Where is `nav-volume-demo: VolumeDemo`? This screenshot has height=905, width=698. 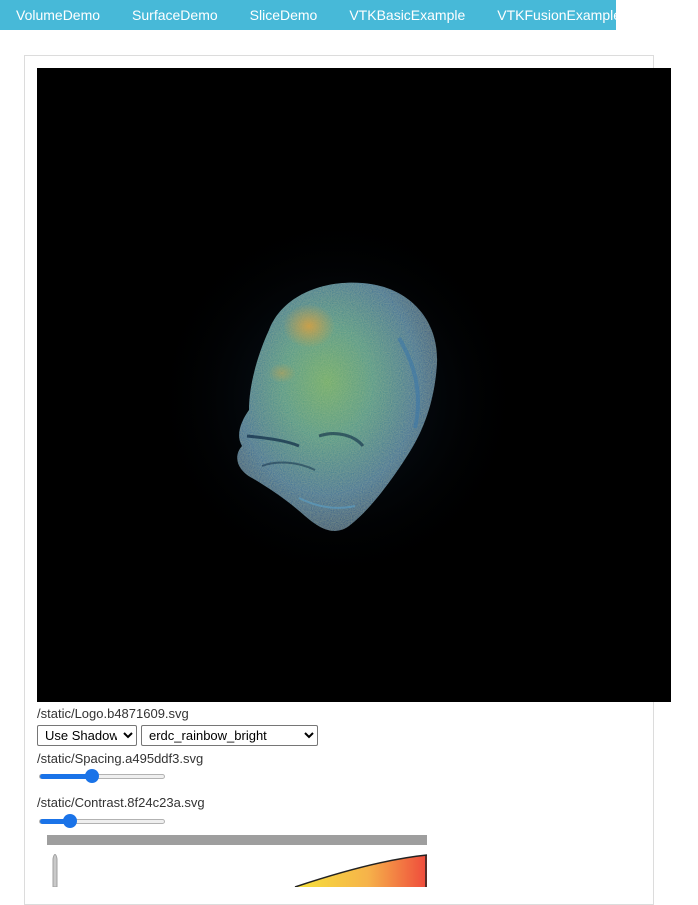 nav-volume-demo: VolumeDemo is located at coordinates (58, 15).